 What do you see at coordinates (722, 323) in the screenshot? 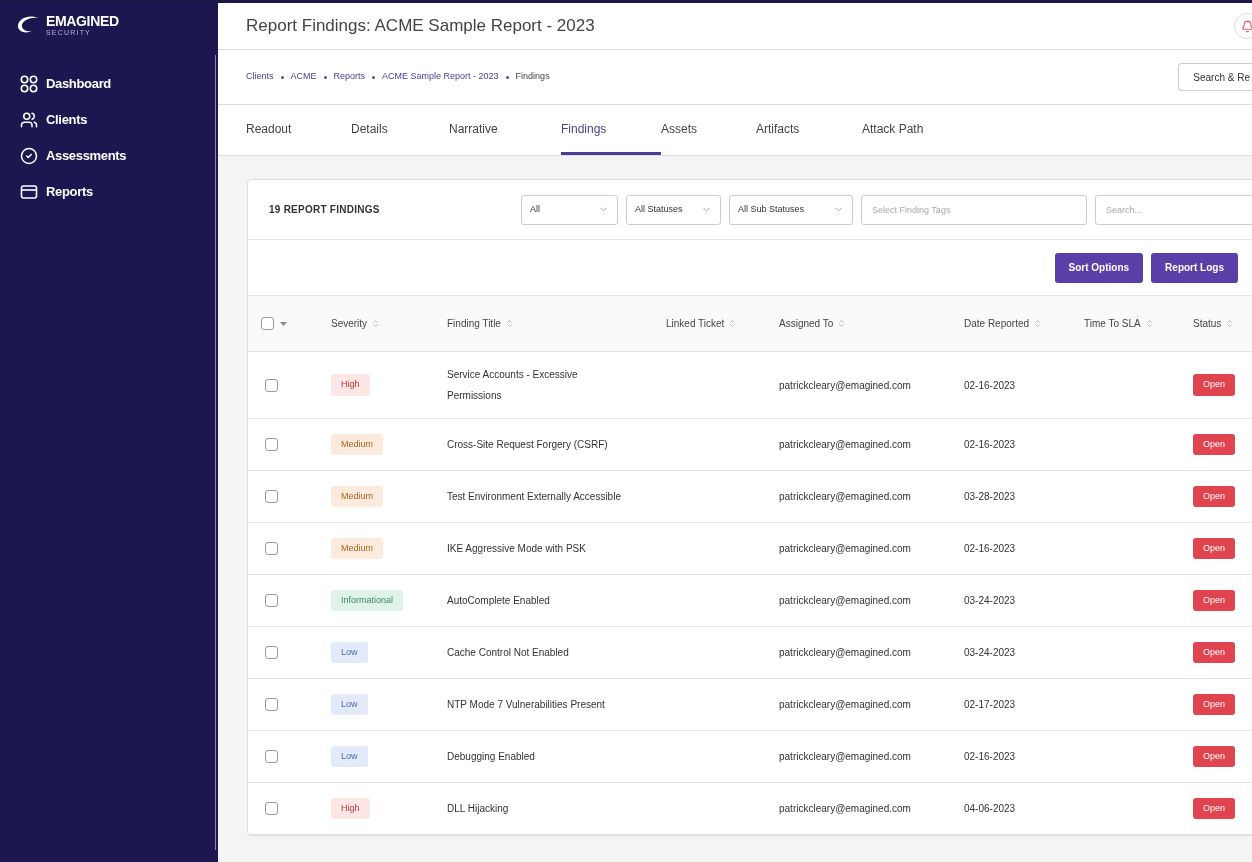
I see `column-header: Linked Ticket` at bounding box center [722, 323].